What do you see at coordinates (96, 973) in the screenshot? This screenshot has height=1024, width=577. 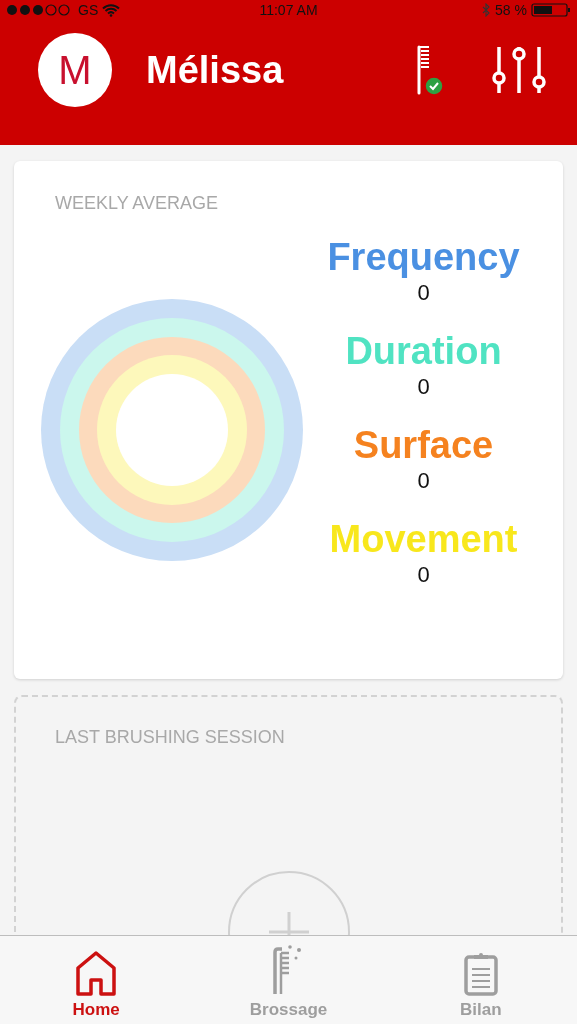 I see `home-icon` at bounding box center [96, 973].